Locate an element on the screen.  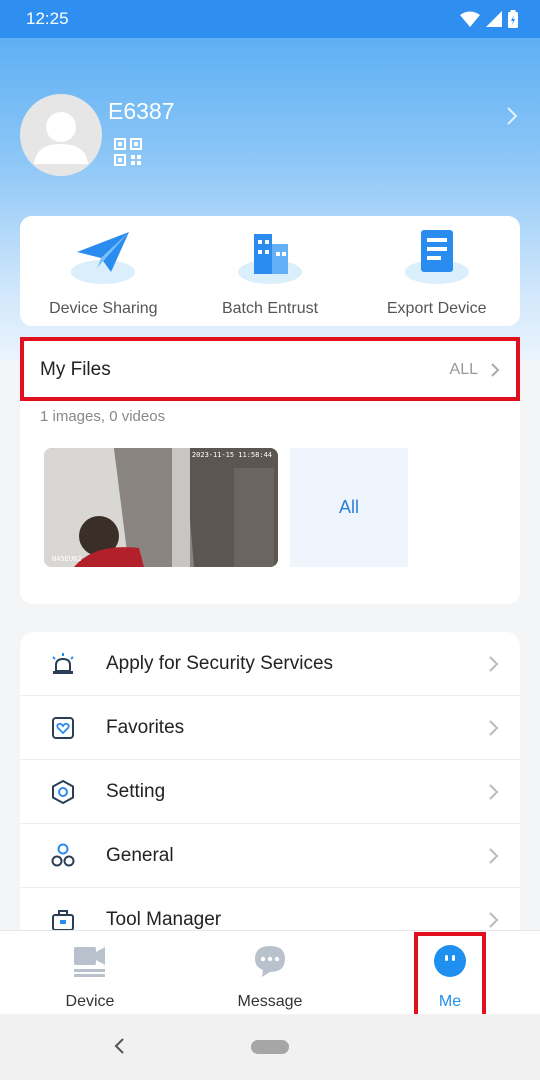
bottom-tab-bar: Device Message Me is located at coordinates (270, 972).